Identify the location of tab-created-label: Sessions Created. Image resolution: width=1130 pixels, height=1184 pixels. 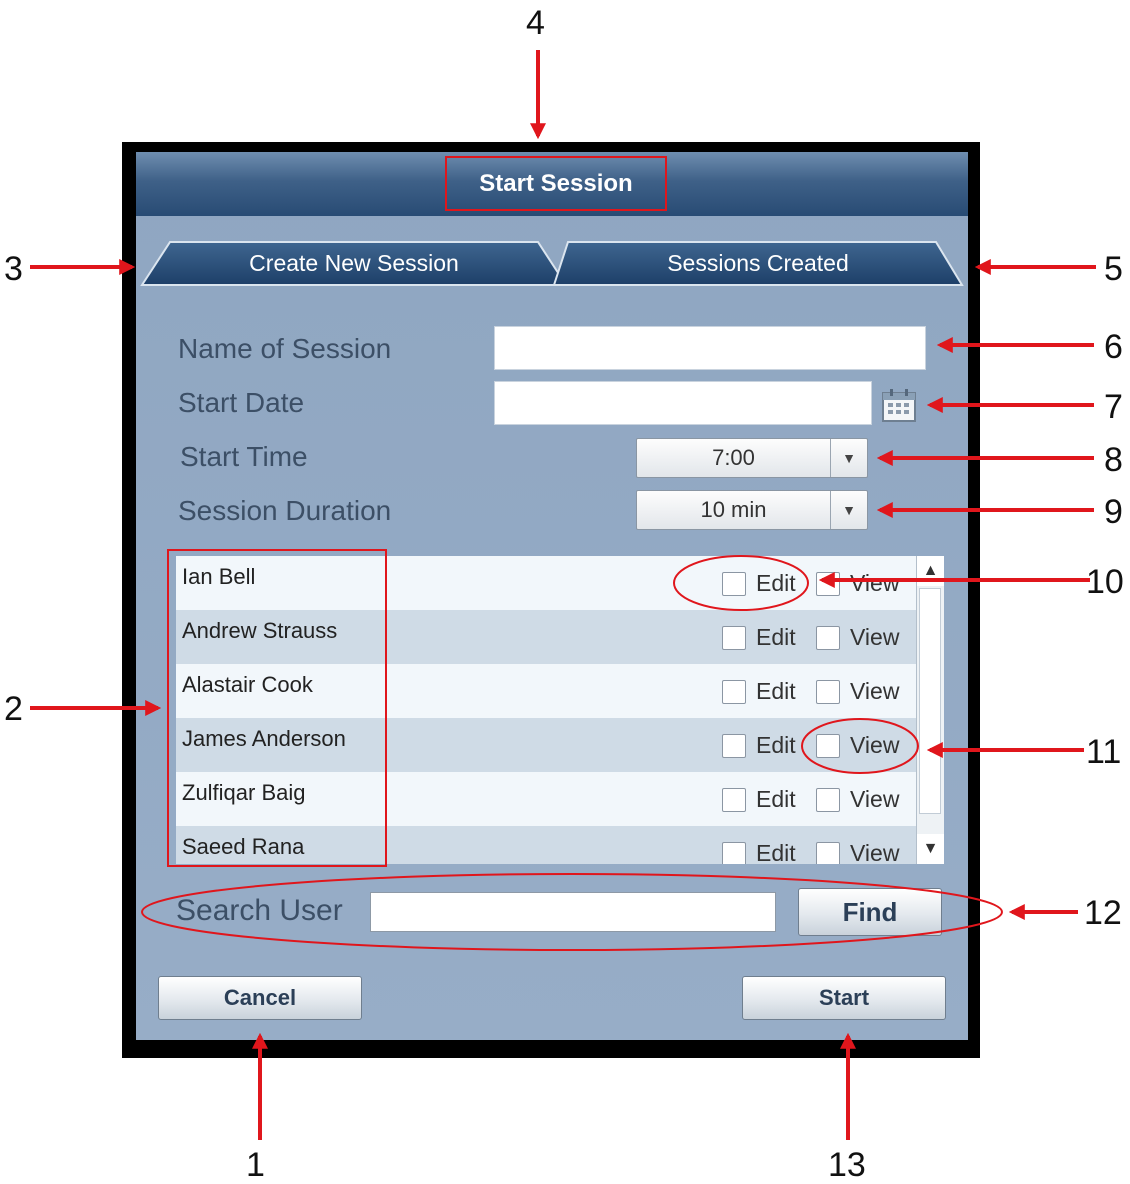
(758, 262).